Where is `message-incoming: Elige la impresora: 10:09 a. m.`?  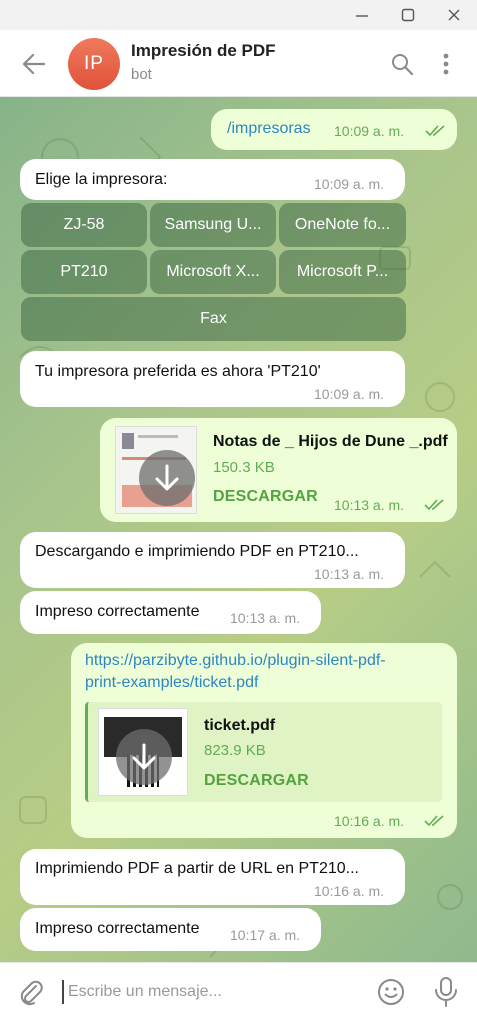 message-incoming: Elige la impresora: 10:09 a. m. is located at coordinates (212, 179).